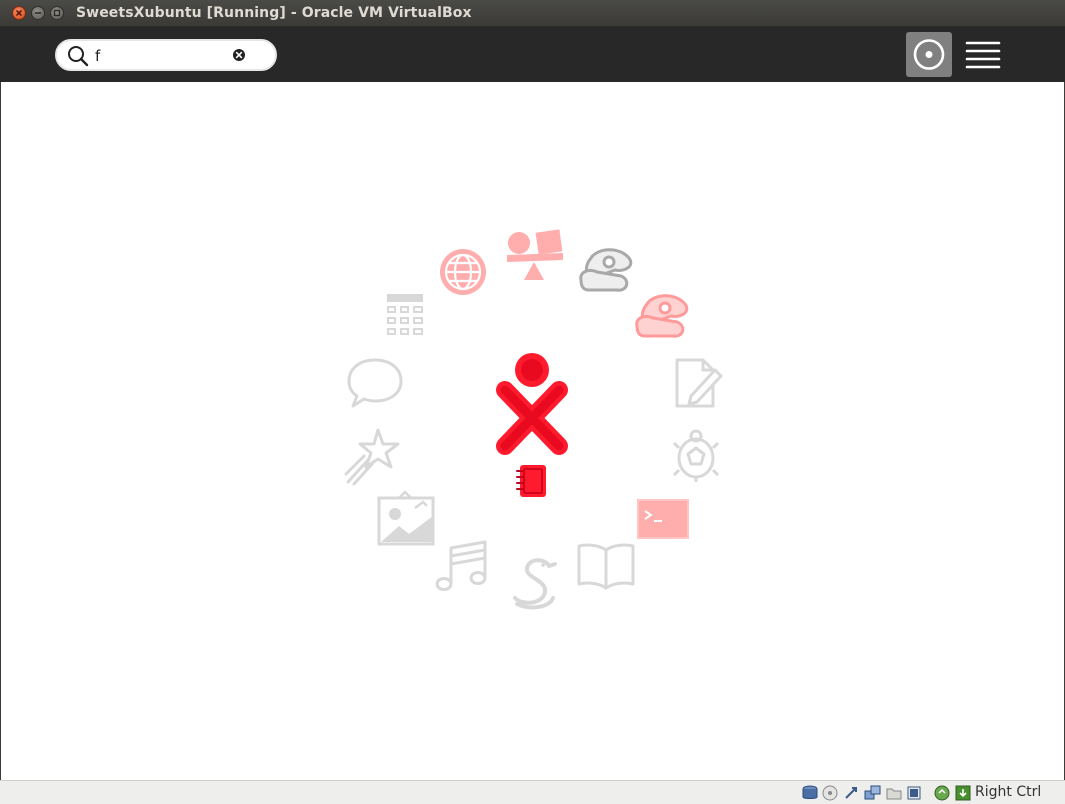 The image size is (1065, 804). Describe the element at coordinates (239, 55) in the screenshot. I see `clear-icon` at that location.